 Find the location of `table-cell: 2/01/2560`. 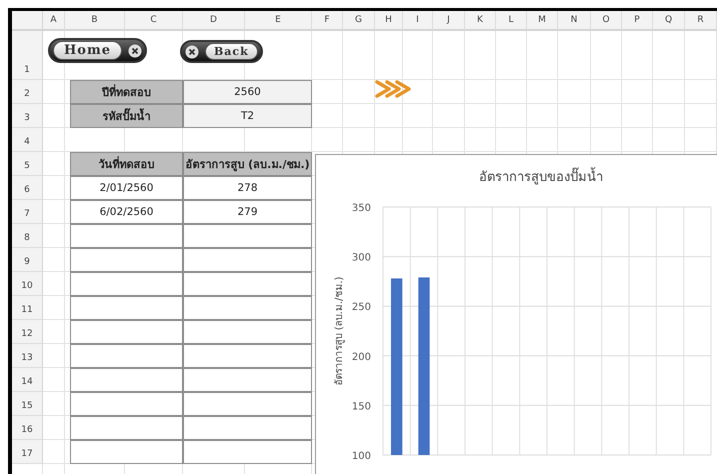

table-cell: 2/01/2560 is located at coordinates (126, 188).